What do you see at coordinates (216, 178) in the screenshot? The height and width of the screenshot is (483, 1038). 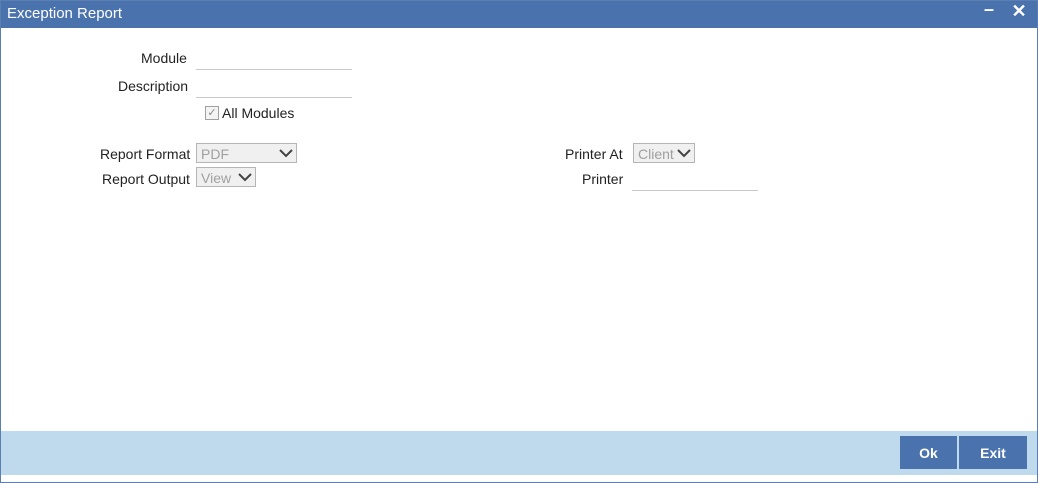 I see `report-output-value: View` at bounding box center [216, 178].